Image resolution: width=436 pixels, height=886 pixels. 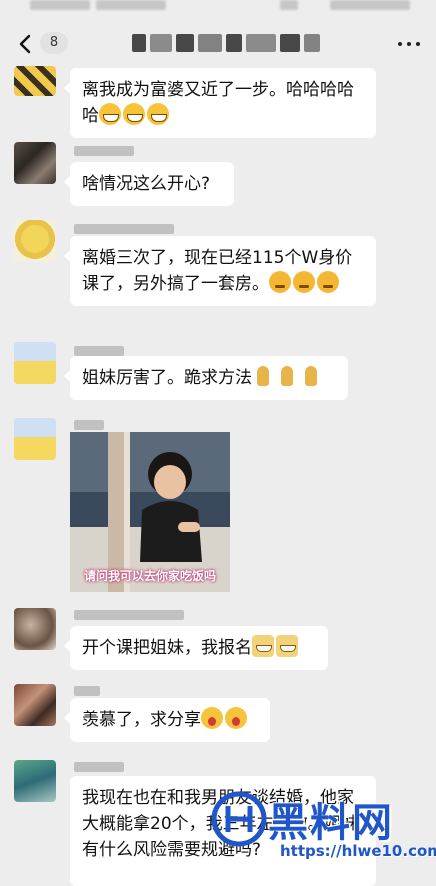 I want to click on watermark-brand: 黑料网, so click(x=331, y=823).